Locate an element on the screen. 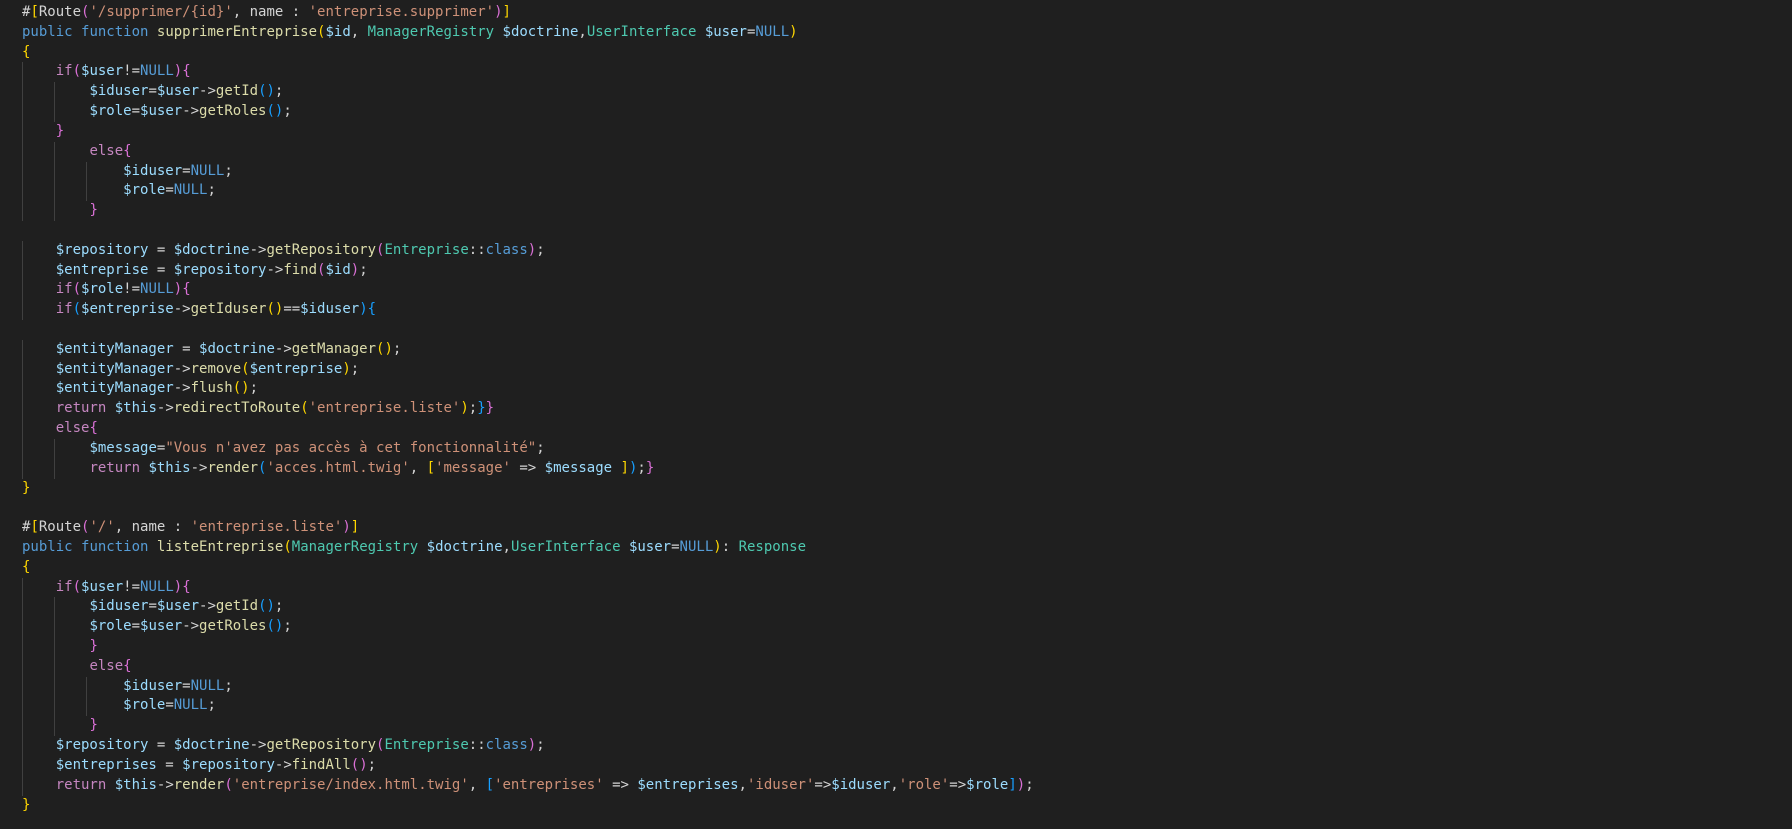  code-token: :: is located at coordinates (477, 249).